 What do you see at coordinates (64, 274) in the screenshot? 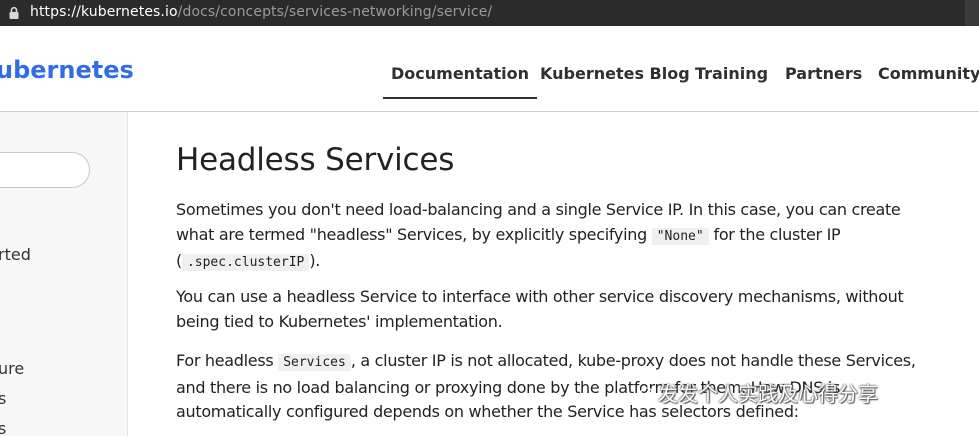
I see `docs-sidebar: rted ure s s` at bounding box center [64, 274].